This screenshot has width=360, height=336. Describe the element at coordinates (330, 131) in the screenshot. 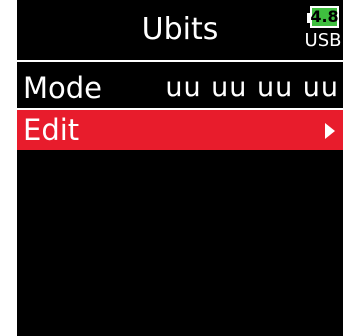

I see `triangle-right-arrow-icon` at that location.